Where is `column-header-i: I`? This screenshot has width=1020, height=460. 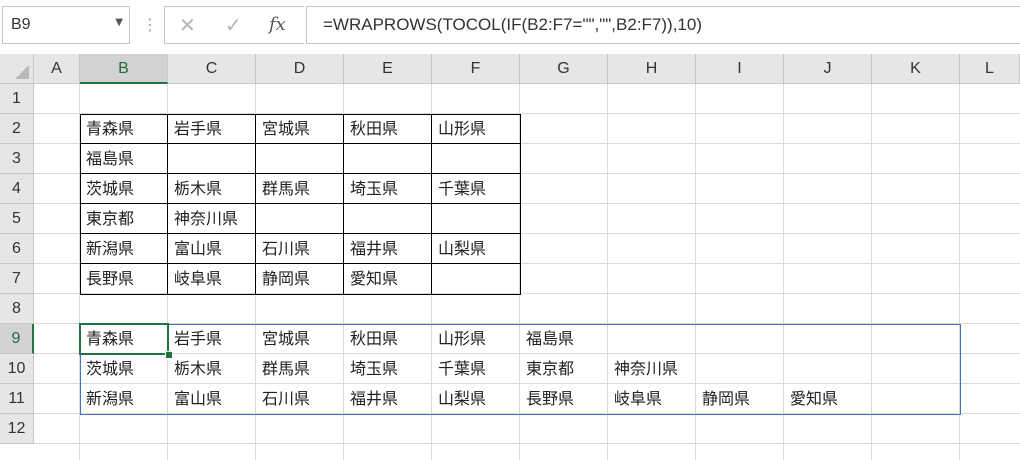
column-header-i: I is located at coordinates (740, 69).